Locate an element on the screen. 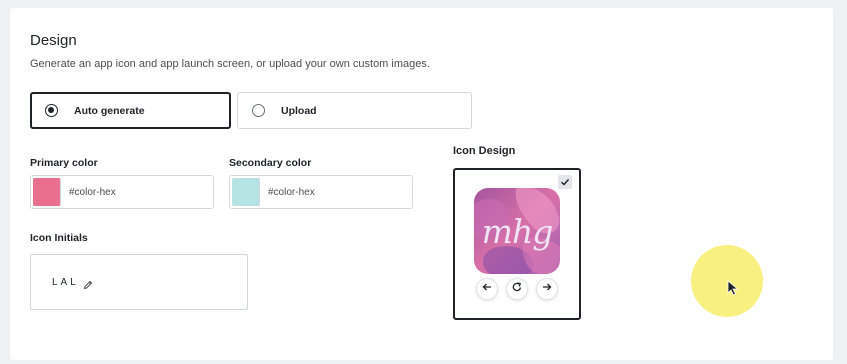  mouse-pointer-icon is located at coordinates (733, 290).